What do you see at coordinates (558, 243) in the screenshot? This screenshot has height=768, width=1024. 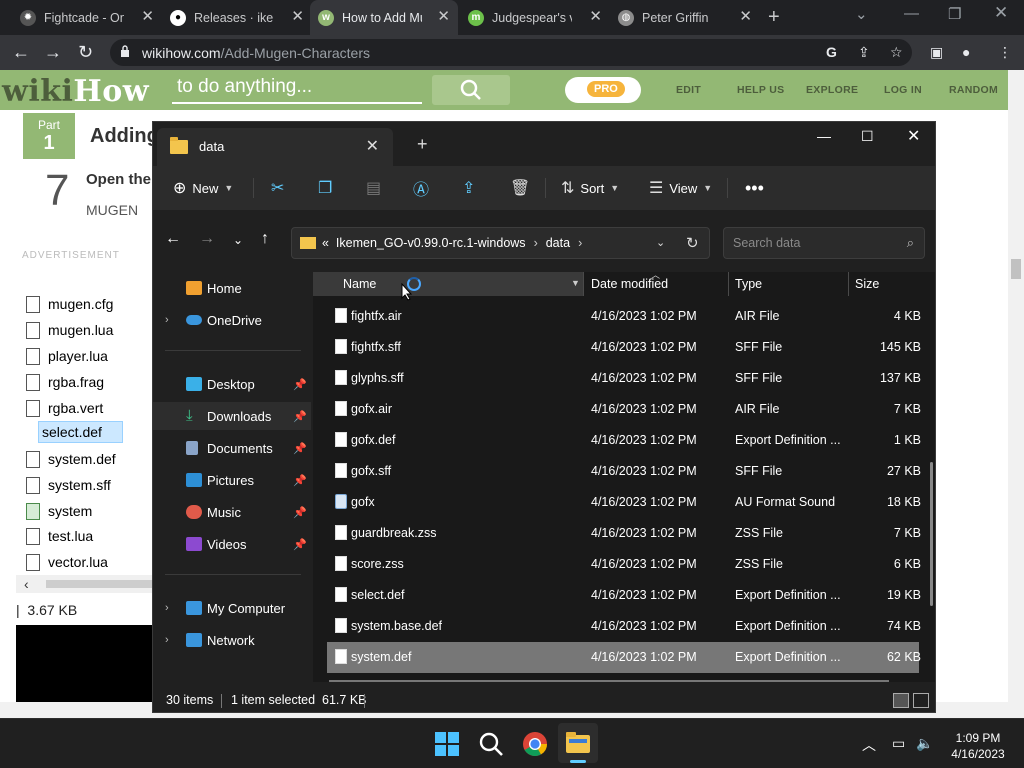 I see `breadcrumb-item: data` at bounding box center [558, 243].